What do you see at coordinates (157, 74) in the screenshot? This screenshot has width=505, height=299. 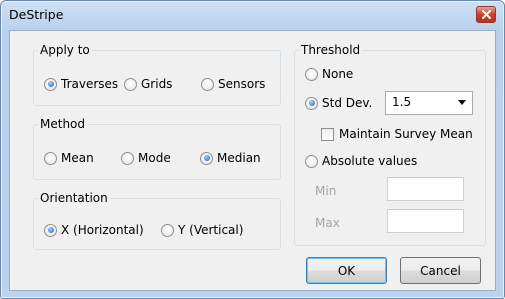 I see `apply-to-group: Apply to Traverses Grids Sensors` at bounding box center [157, 74].